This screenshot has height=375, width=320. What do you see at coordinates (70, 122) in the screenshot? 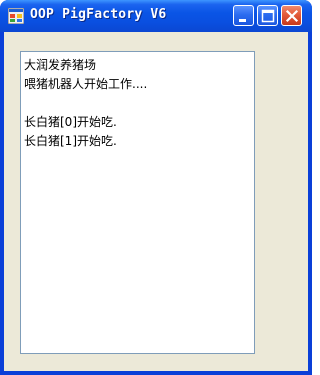
I see `output-line: 长白猪[0]开始吃.` at bounding box center [70, 122].